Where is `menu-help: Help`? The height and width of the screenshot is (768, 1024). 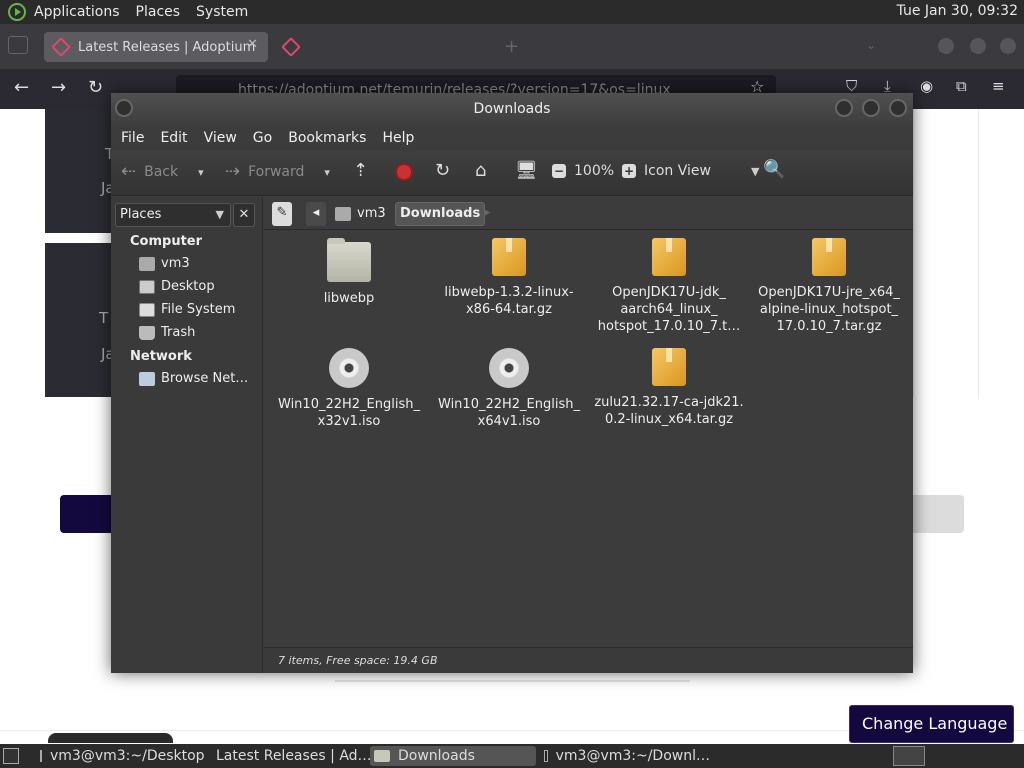 menu-help: Help is located at coordinates (398, 138).